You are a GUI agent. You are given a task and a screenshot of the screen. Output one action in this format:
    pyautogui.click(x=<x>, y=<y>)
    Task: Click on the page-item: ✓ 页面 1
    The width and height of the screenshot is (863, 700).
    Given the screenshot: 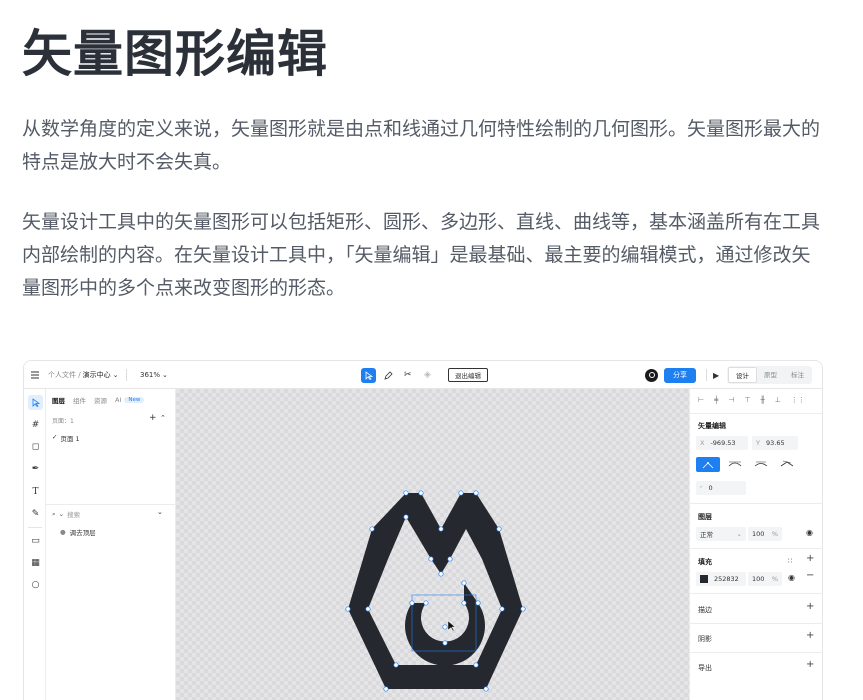 What is the action you would take?
    pyautogui.click(x=66, y=438)
    